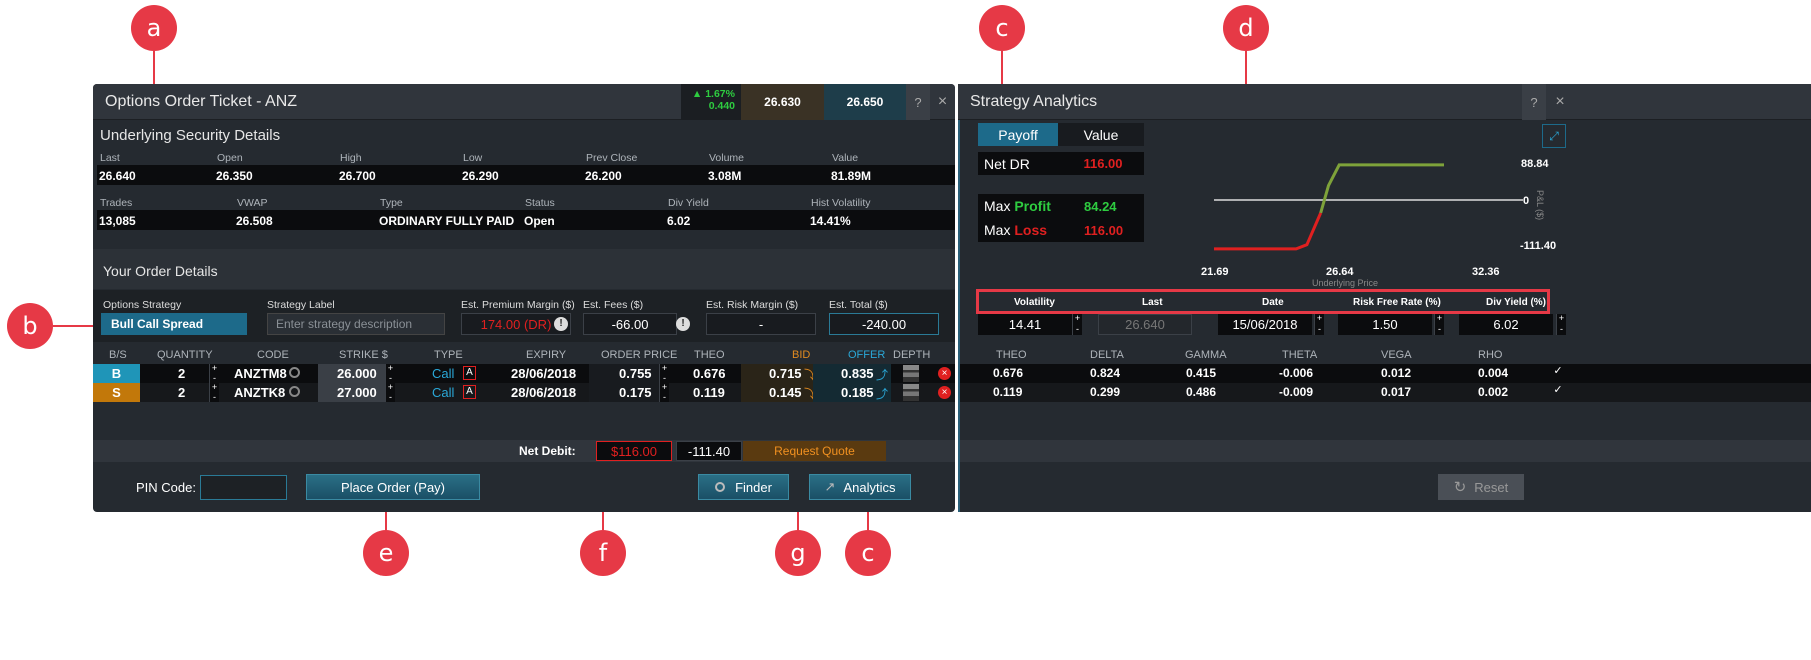 Image resolution: width=1811 pixels, height=660 pixels. I want to click on callout-c: c, so click(1002, 28).